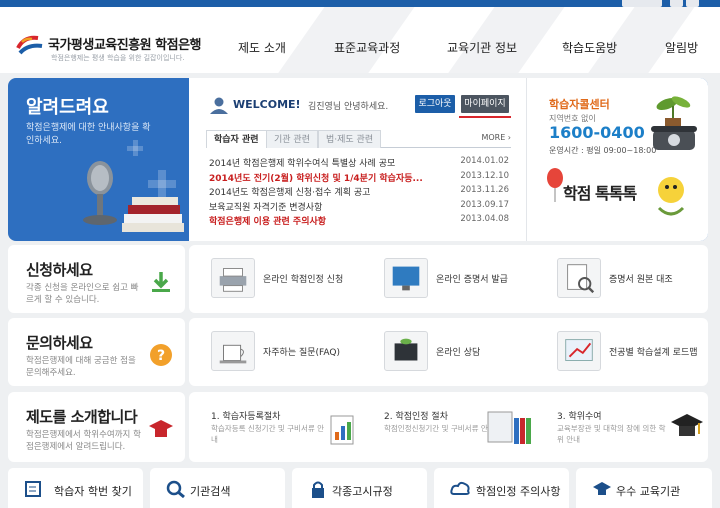 This screenshot has height=508, width=720. Describe the element at coordinates (233, 278) in the screenshot. I see `printer-icon` at that location.